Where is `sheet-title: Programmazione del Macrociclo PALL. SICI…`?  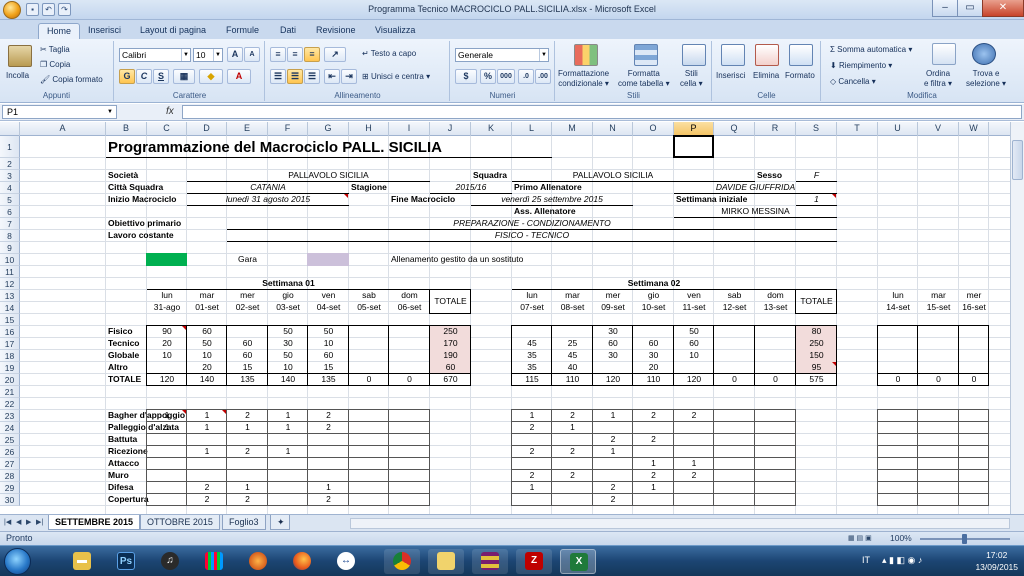 sheet-title: Programmazione del Macrociclo PALL. SICI… is located at coordinates (329, 148).